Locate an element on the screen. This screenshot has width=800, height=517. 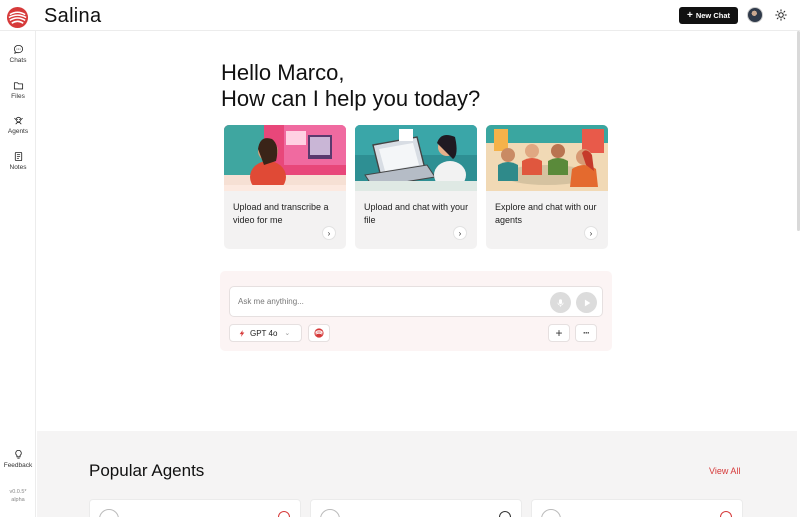
card-illustration-agents is located at coordinates (547, 158).